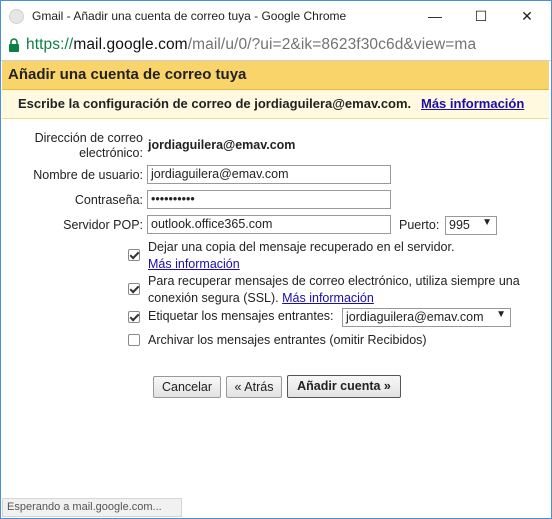  What do you see at coordinates (415, 317) in the screenshot?
I see `label-select-value: jordiaguilera@emav.com` at bounding box center [415, 317].